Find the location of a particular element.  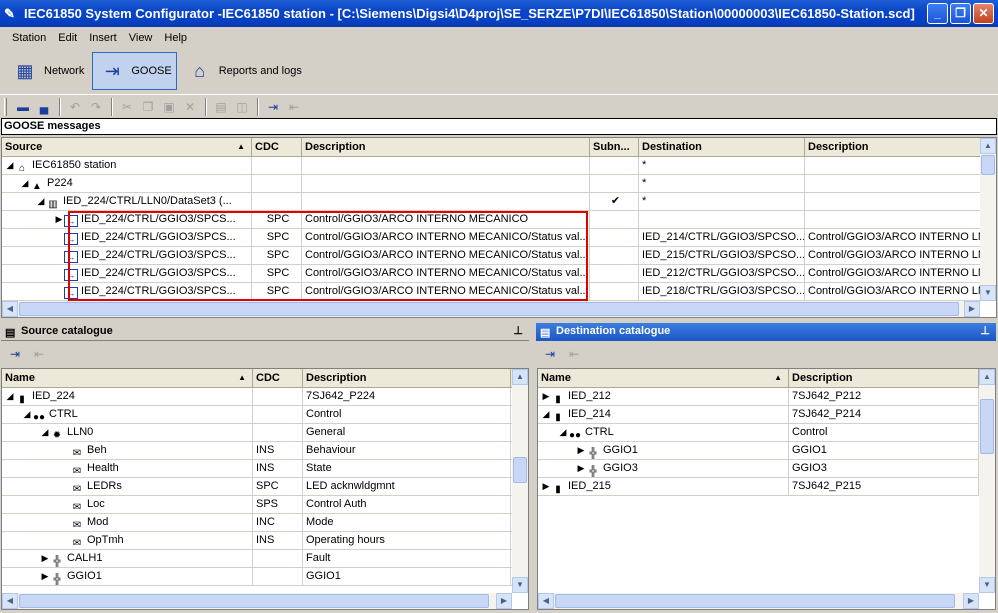

auto-mac-icon: ◫ is located at coordinates (242, 107).